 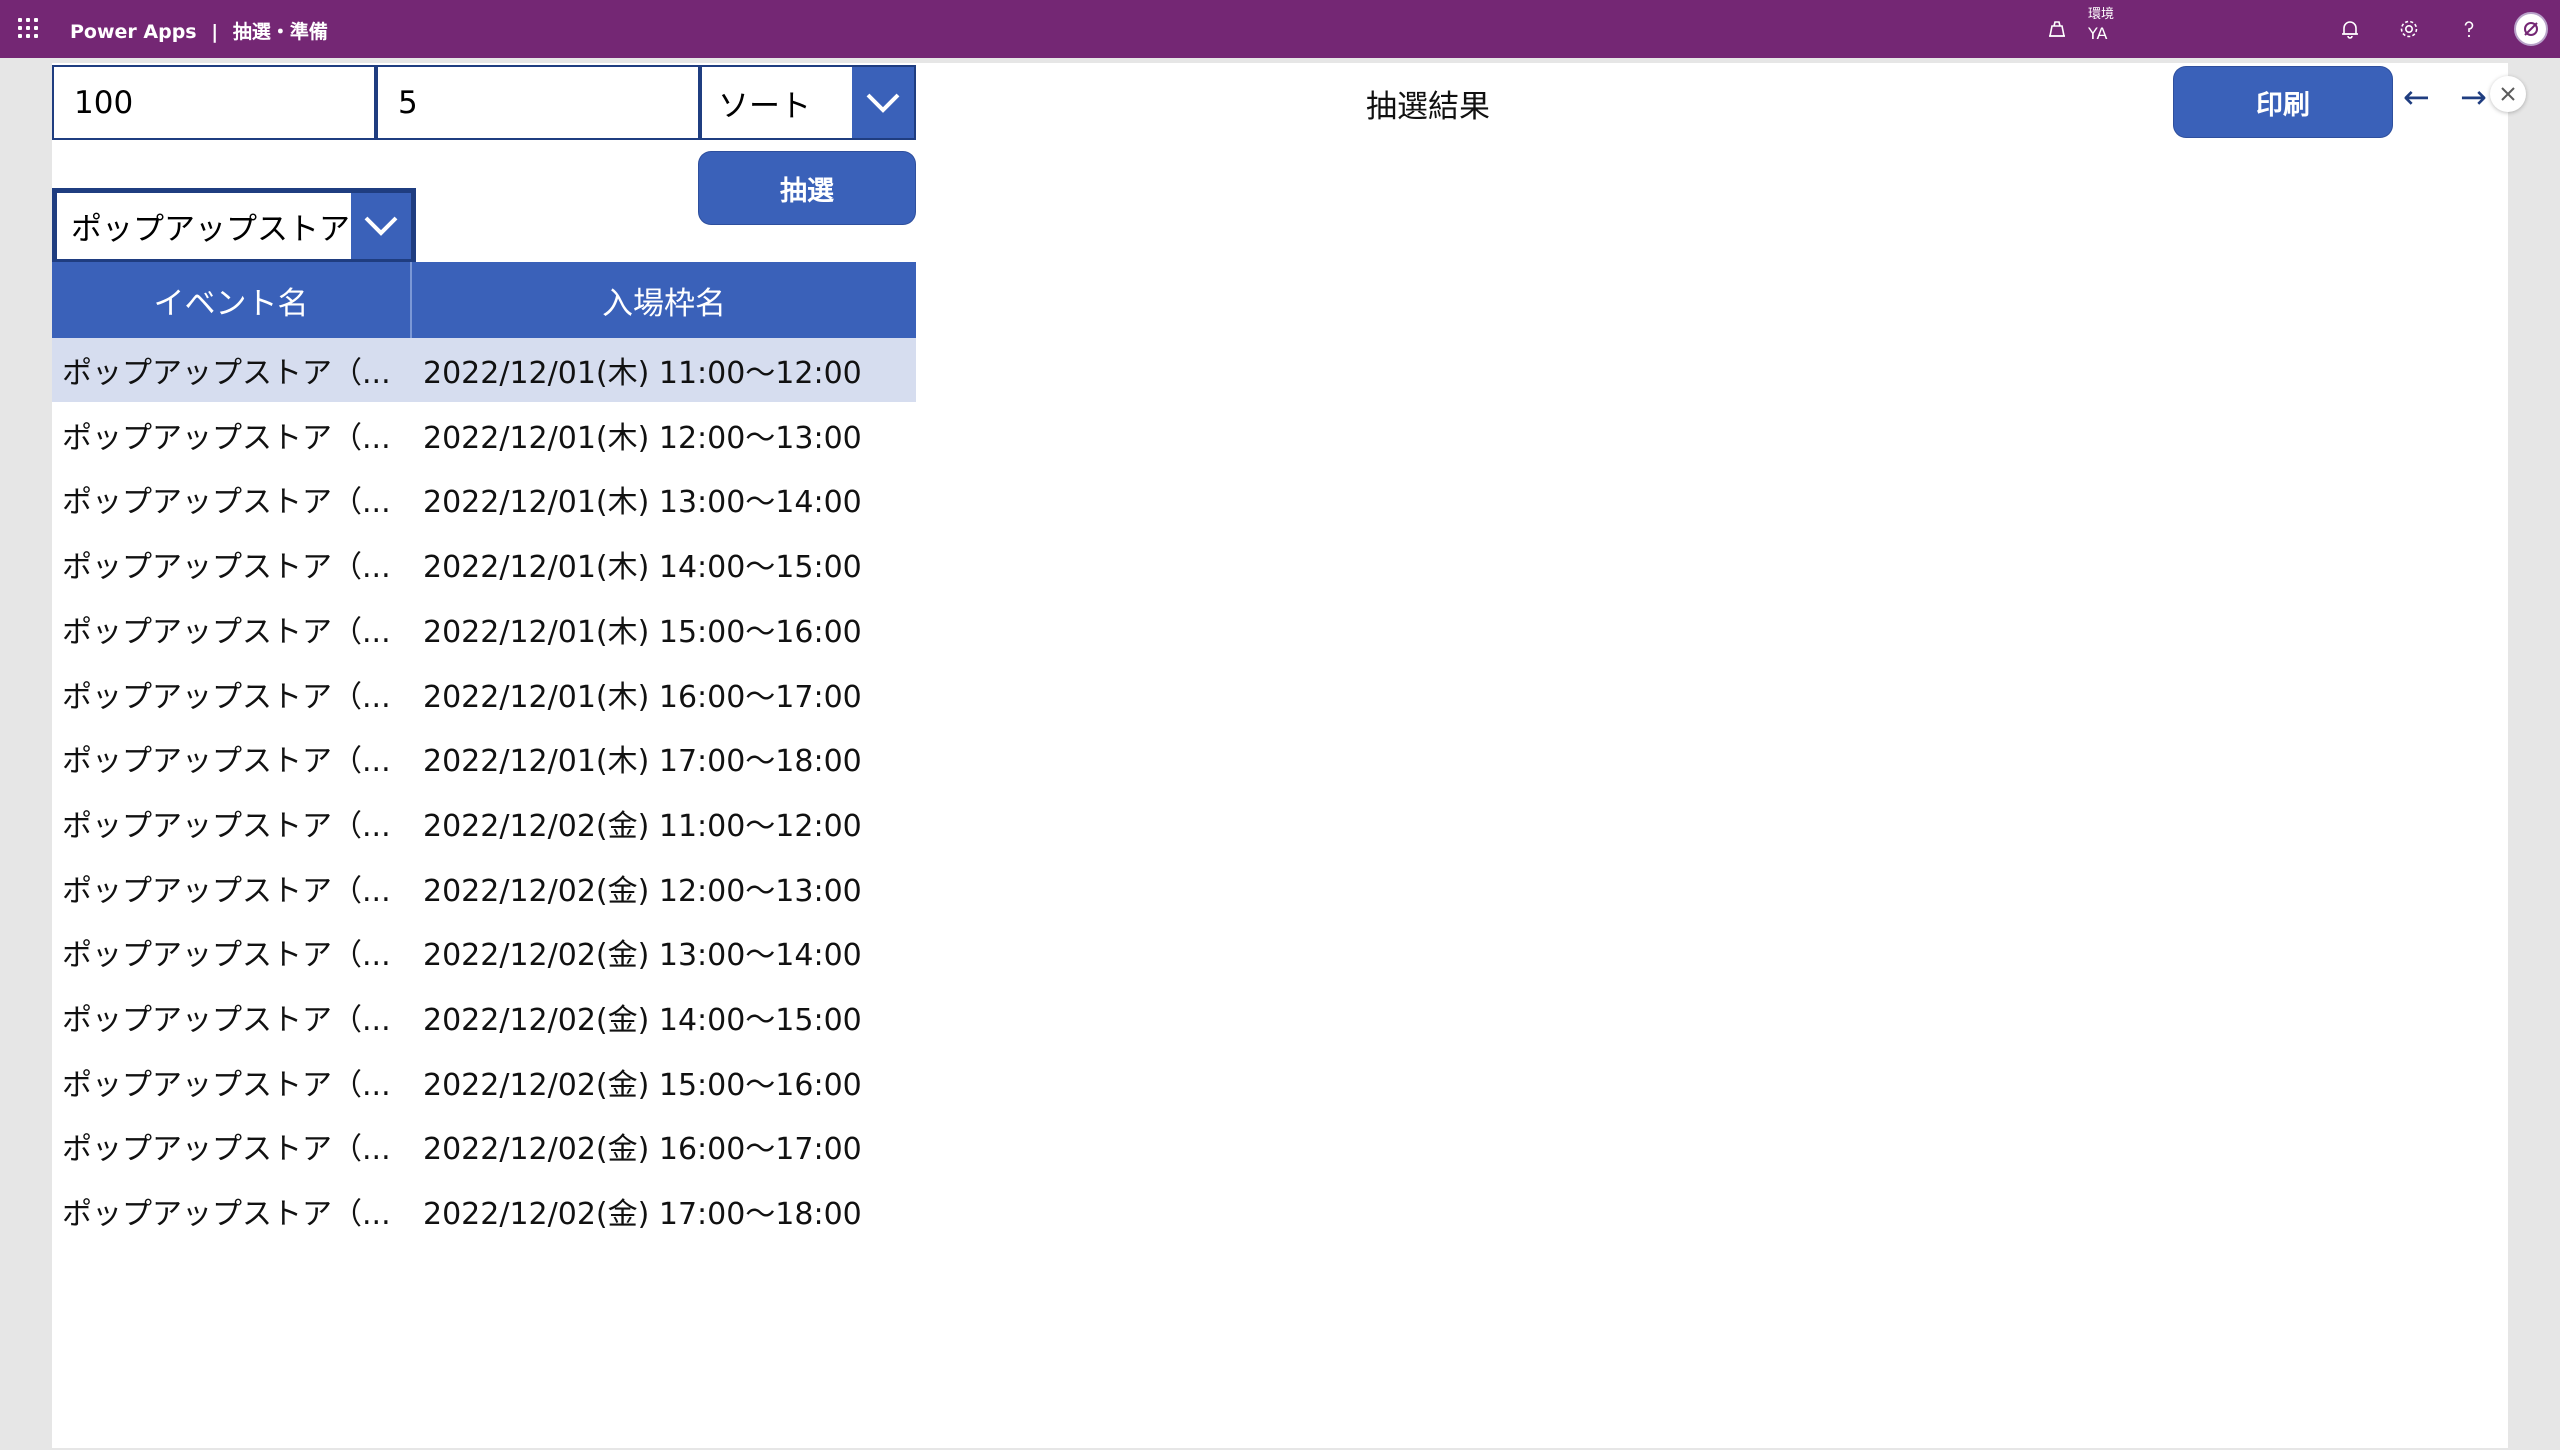 What do you see at coordinates (2101, 14) in the screenshot?
I see `environment-label: 環境` at bounding box center [2101, 14].